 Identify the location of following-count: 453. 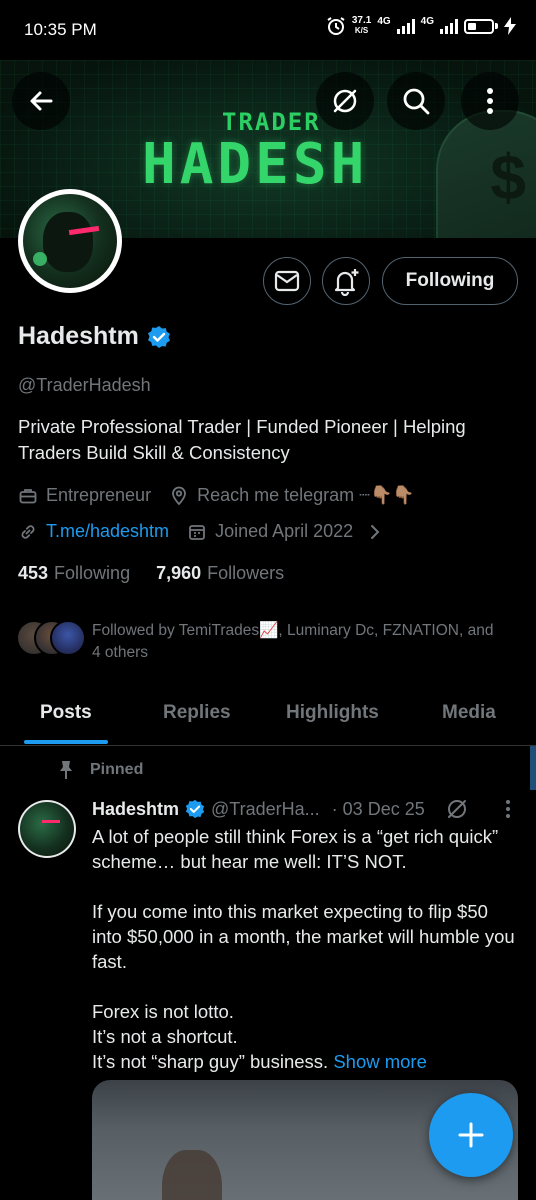
(33, 573).